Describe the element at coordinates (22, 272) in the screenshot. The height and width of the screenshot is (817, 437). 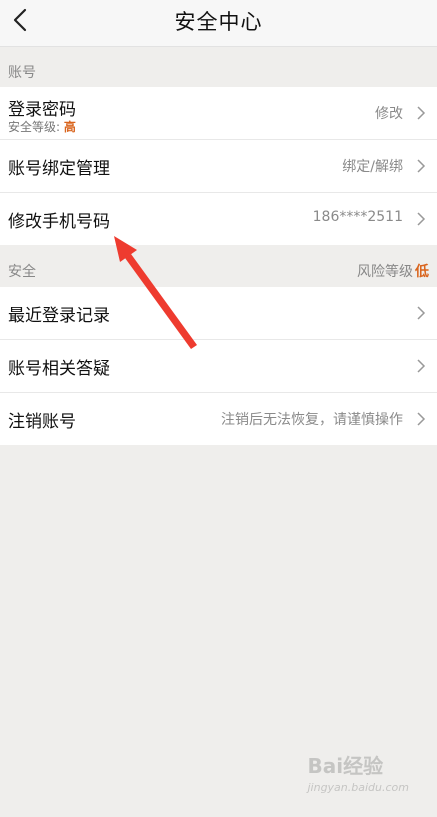
I see `section-label-security: 安全` at that location.